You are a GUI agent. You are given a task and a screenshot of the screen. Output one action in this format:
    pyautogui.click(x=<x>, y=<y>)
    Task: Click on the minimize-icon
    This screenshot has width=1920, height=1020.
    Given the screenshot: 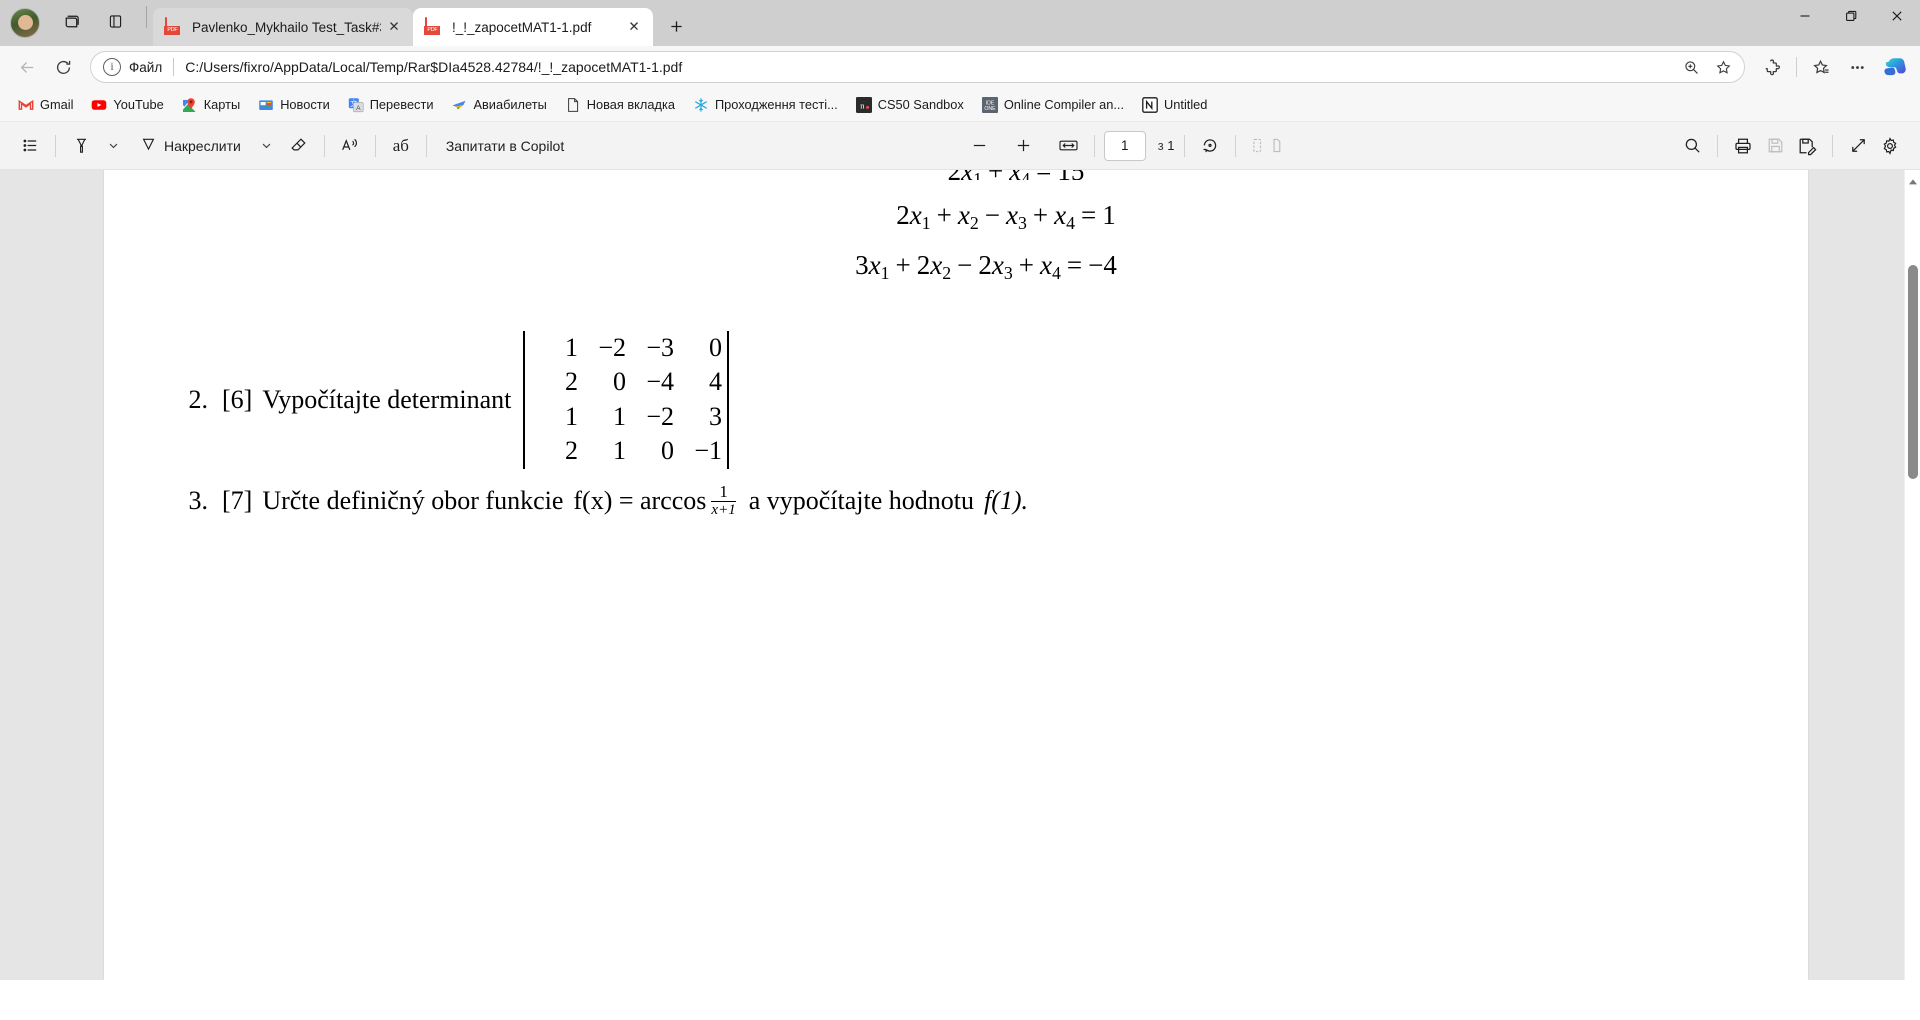 What is the action you would take?
    pyautogui.click(x=1805, y=16)
    